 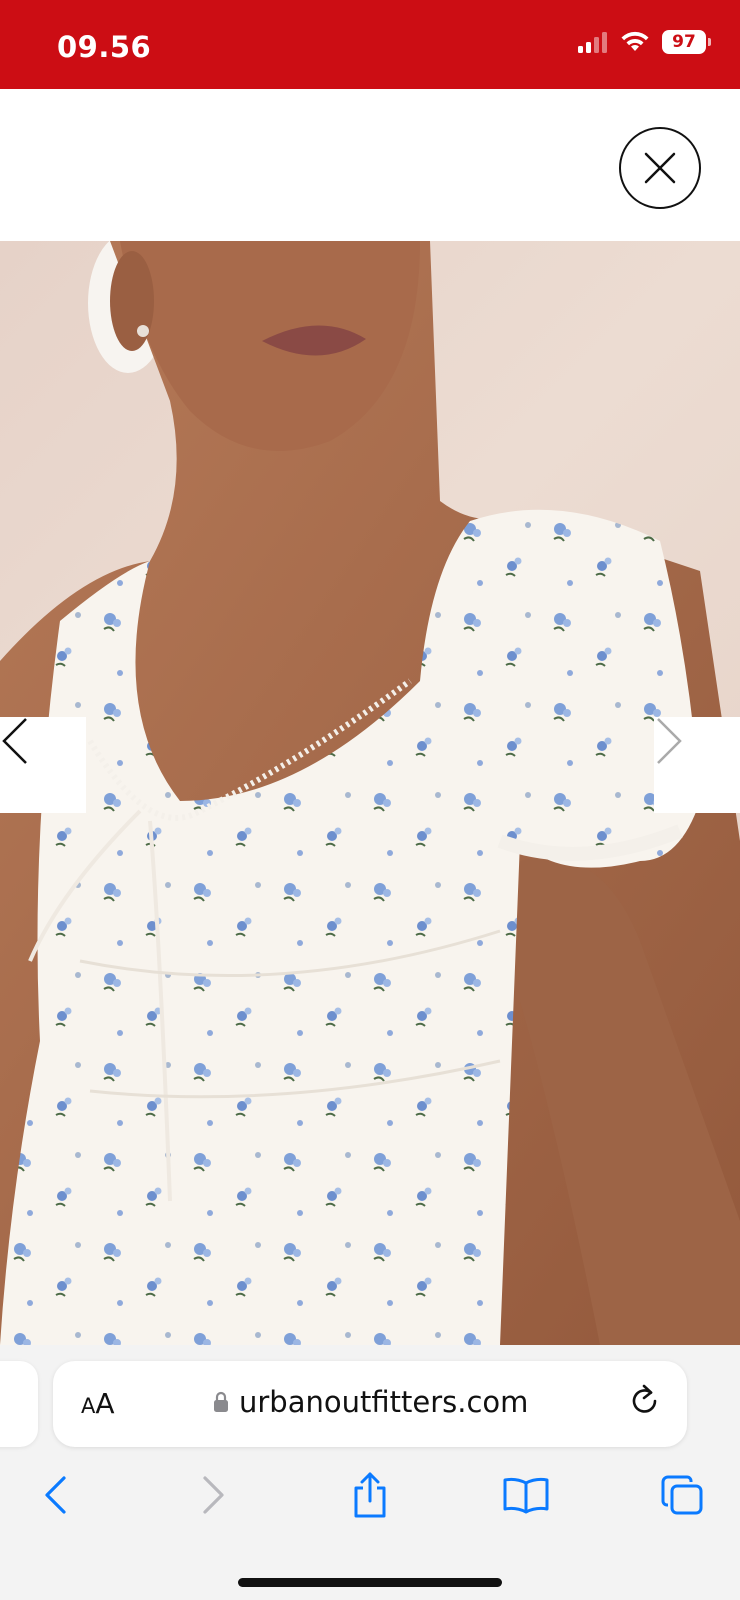 What do you see at coordinates (104, 47) in the screenshot?
I see `status-time: 09.56` at bounding box center [104, 47].